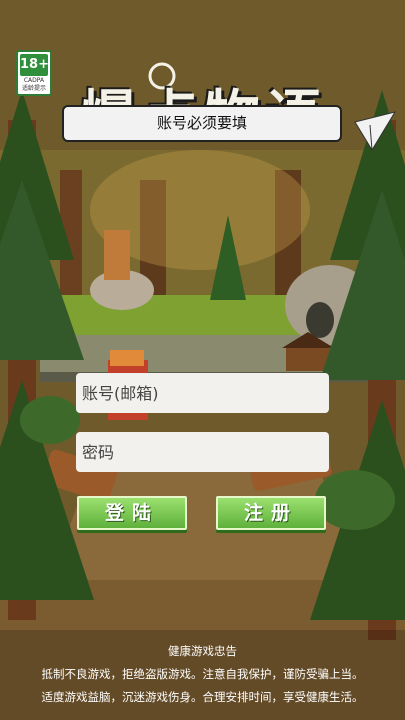  Describe the element at coordinates (202, 393) in the screenshot. I see `account-input` at that location.